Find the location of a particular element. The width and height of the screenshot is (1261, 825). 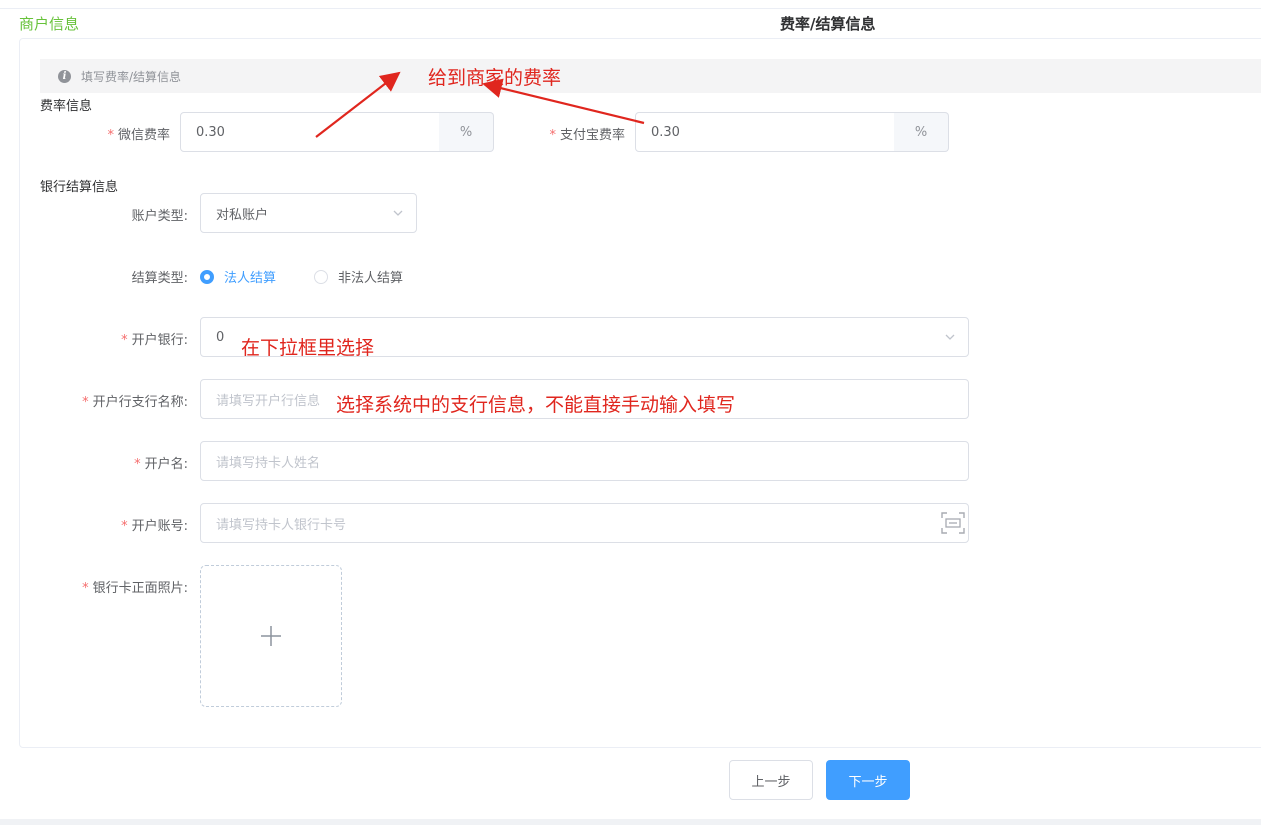

arrow-to-rate-note-left is located at coordinates (358, 104).